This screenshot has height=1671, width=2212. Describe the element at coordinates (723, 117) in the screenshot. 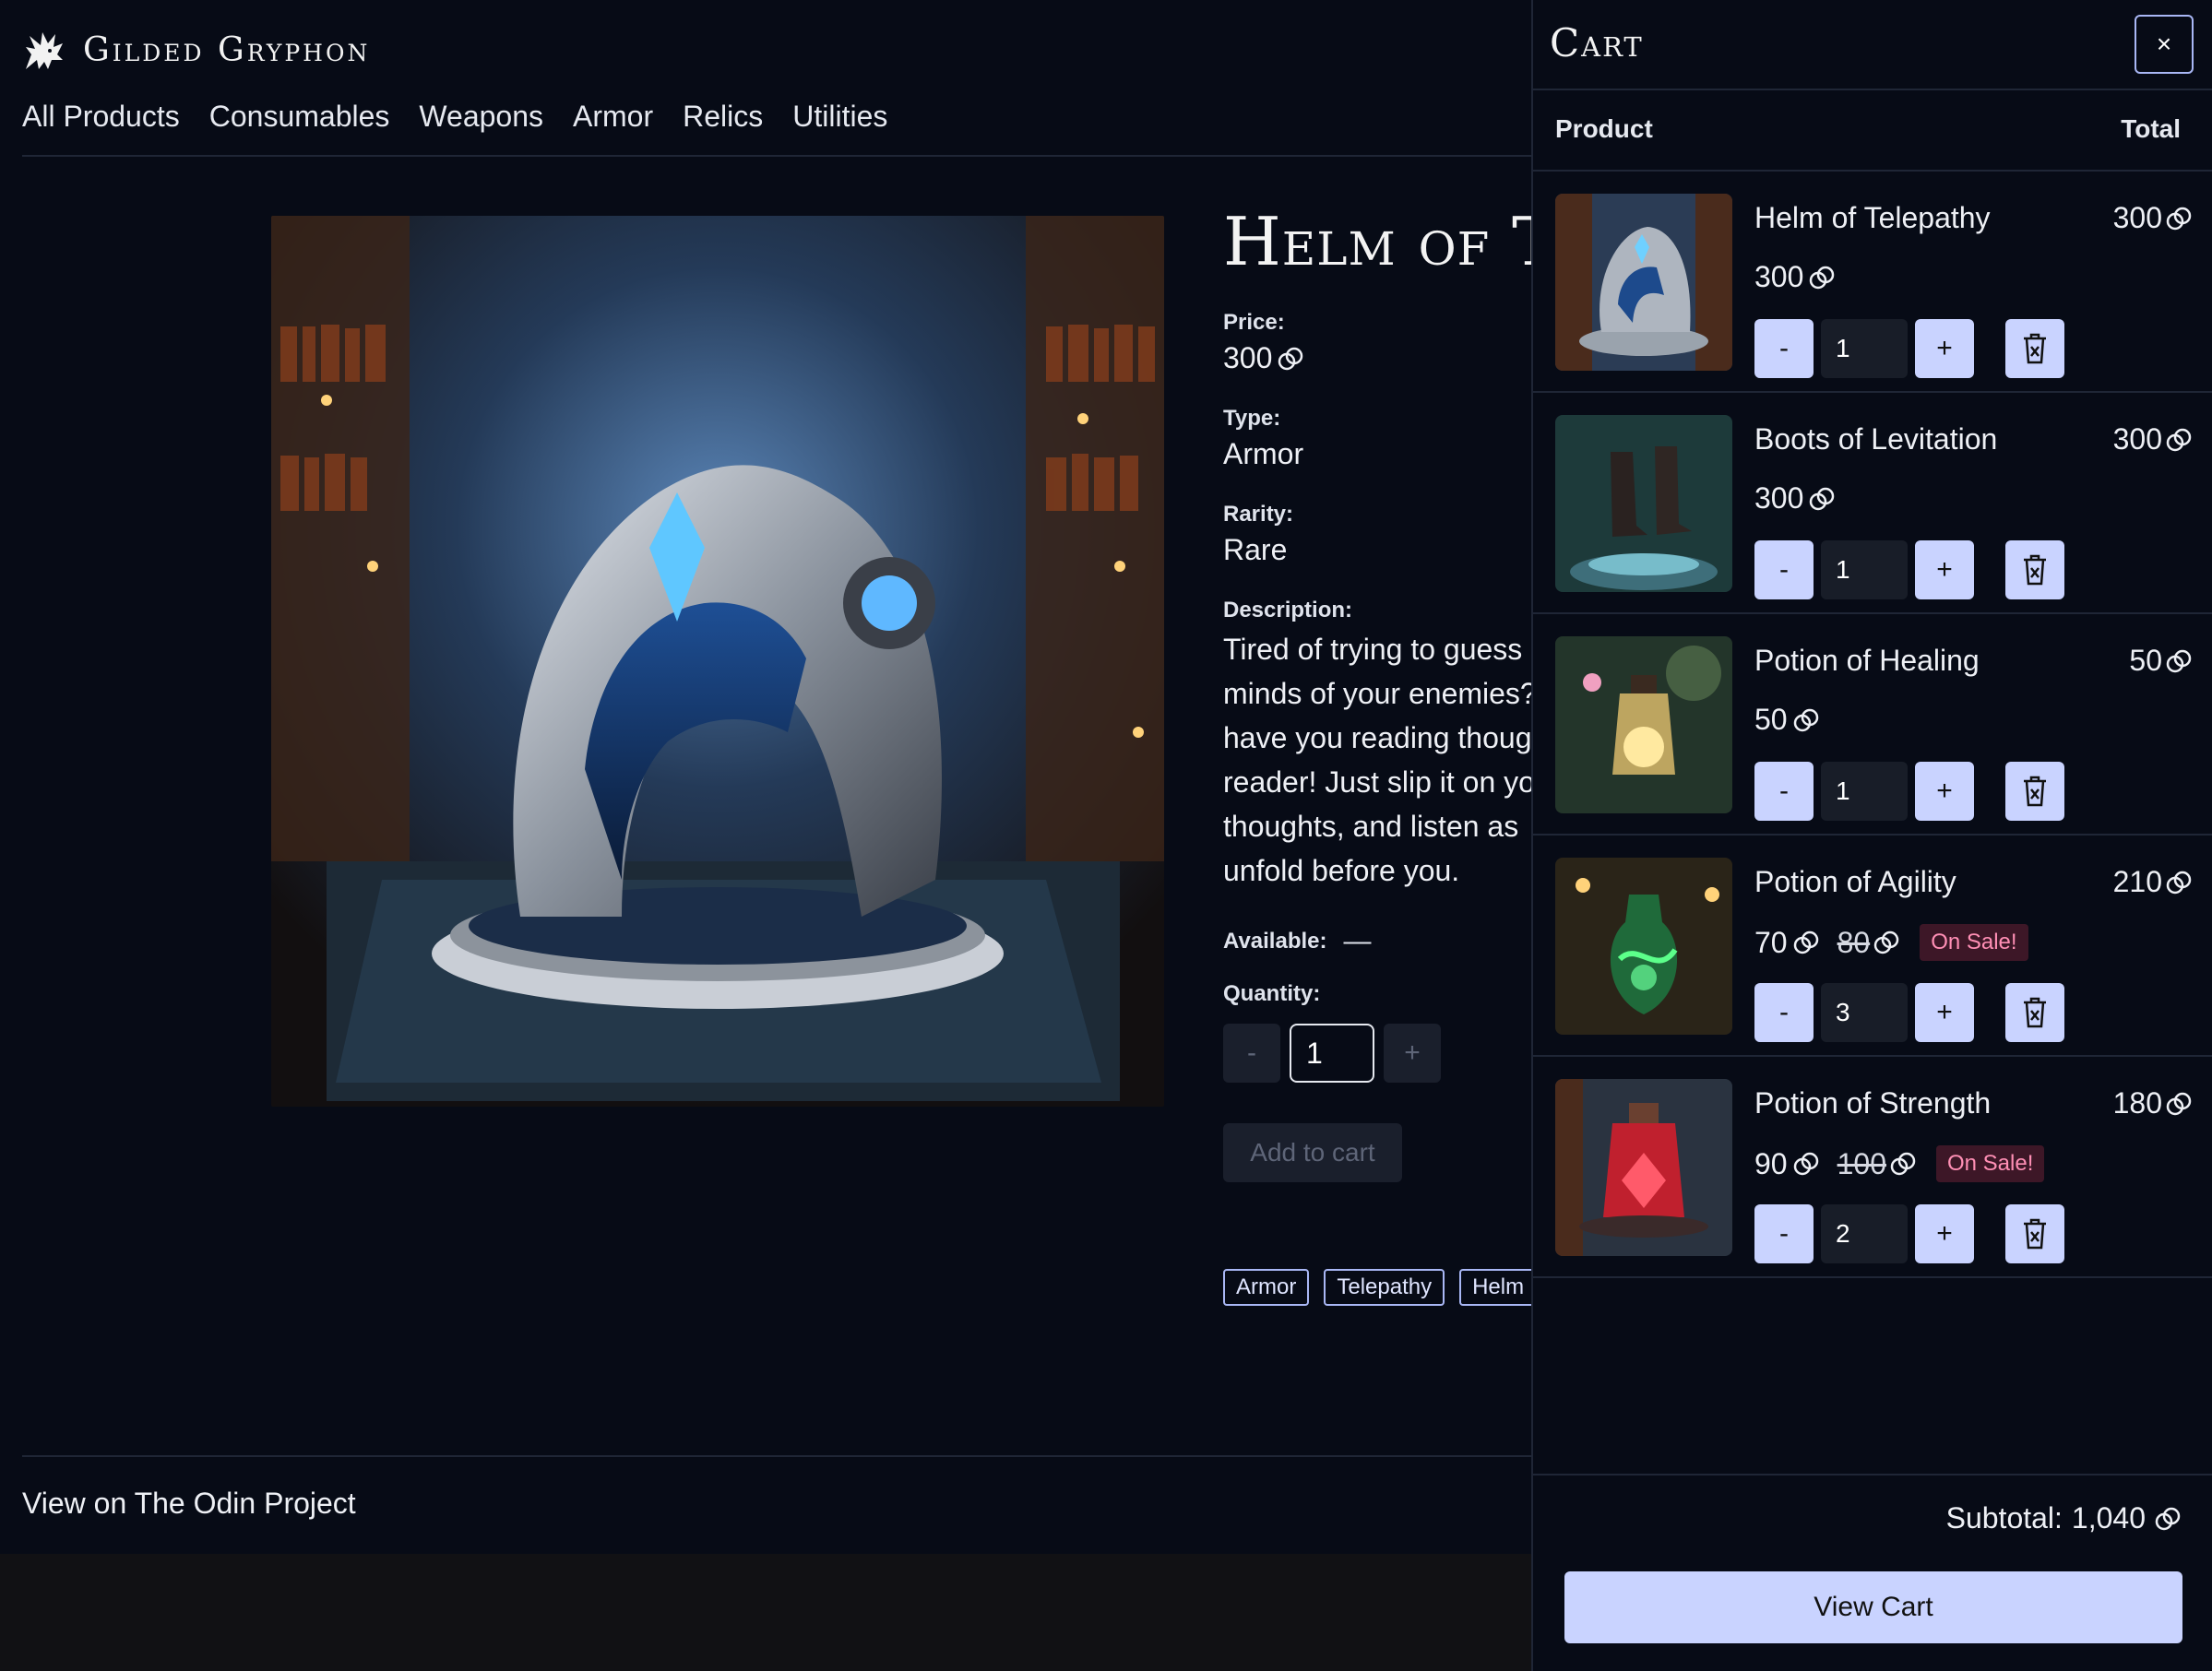

I see `nav-relics: Relics` at that location.